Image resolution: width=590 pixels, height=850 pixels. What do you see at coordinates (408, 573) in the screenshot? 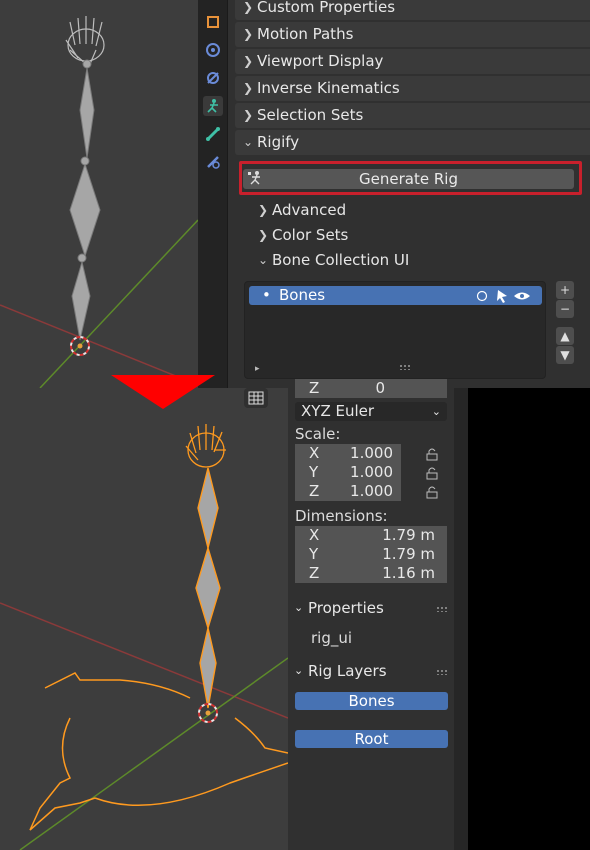
I see `axis-value: 1.16 m` at bounding box center [408, 573].